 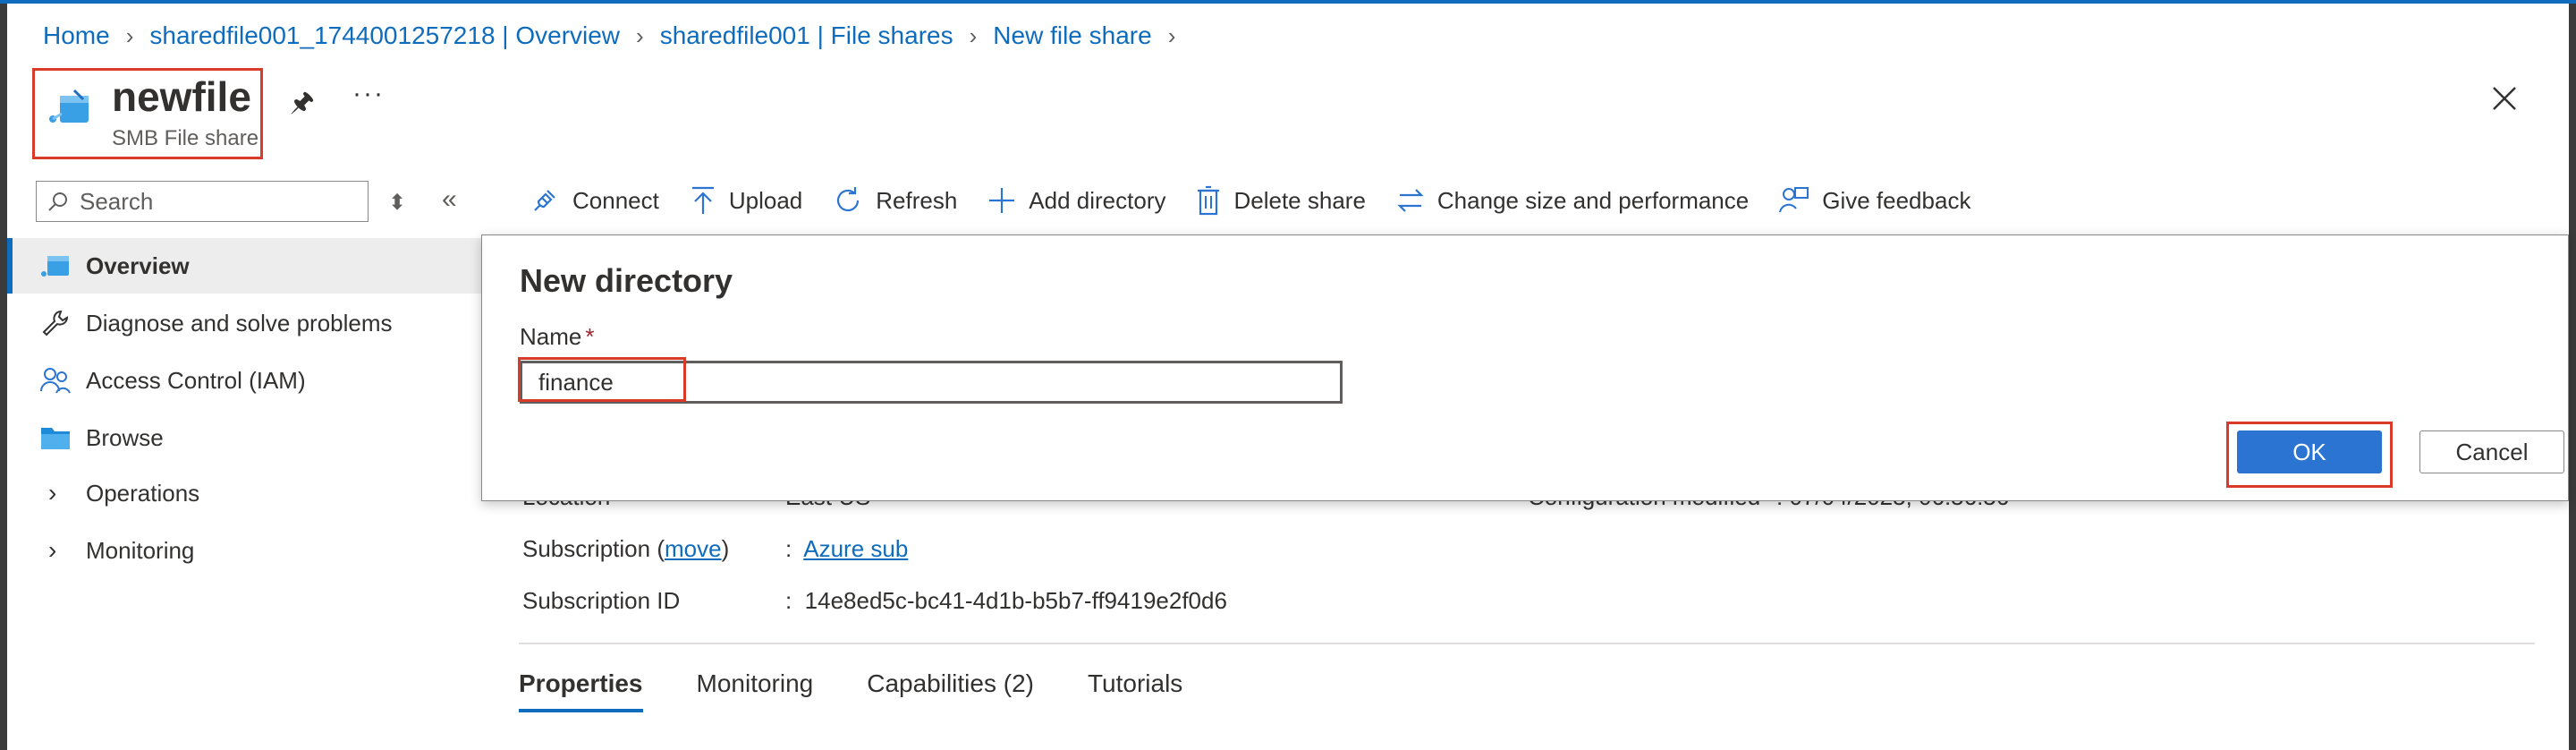 I want to click on refresh-button: Refresh, so click(x=895, y=200).